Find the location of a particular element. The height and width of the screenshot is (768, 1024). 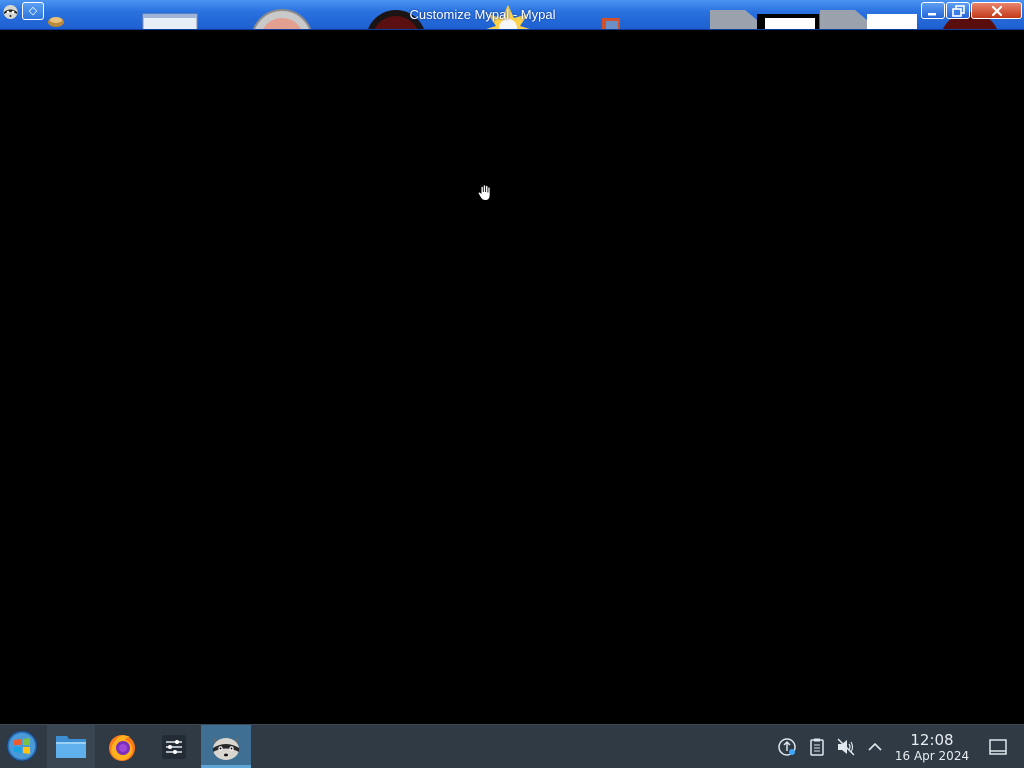

window-menu-glyph: ◇ is located at coordinates (33, 10).